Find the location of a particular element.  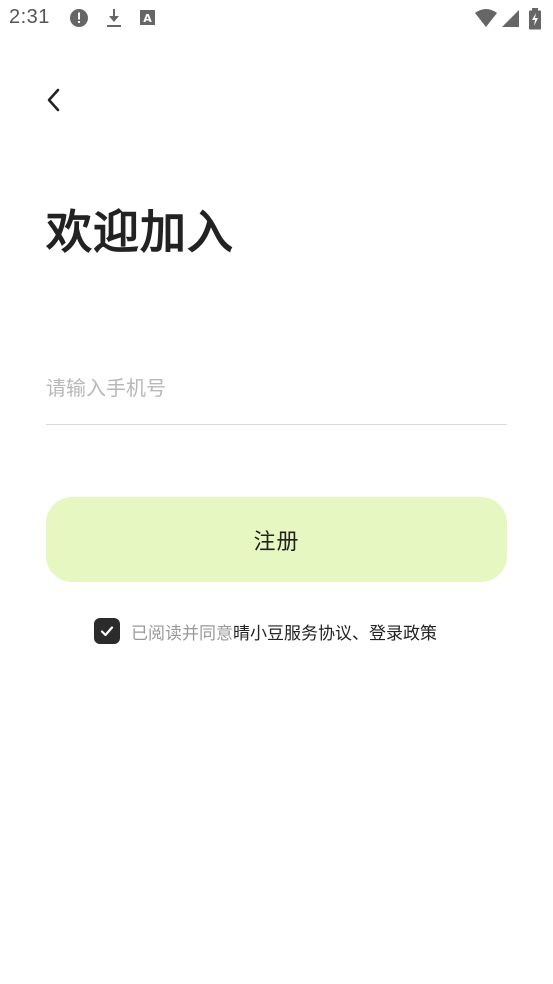

page-title: 欢迎加入 is located at coordinates (140, 232).